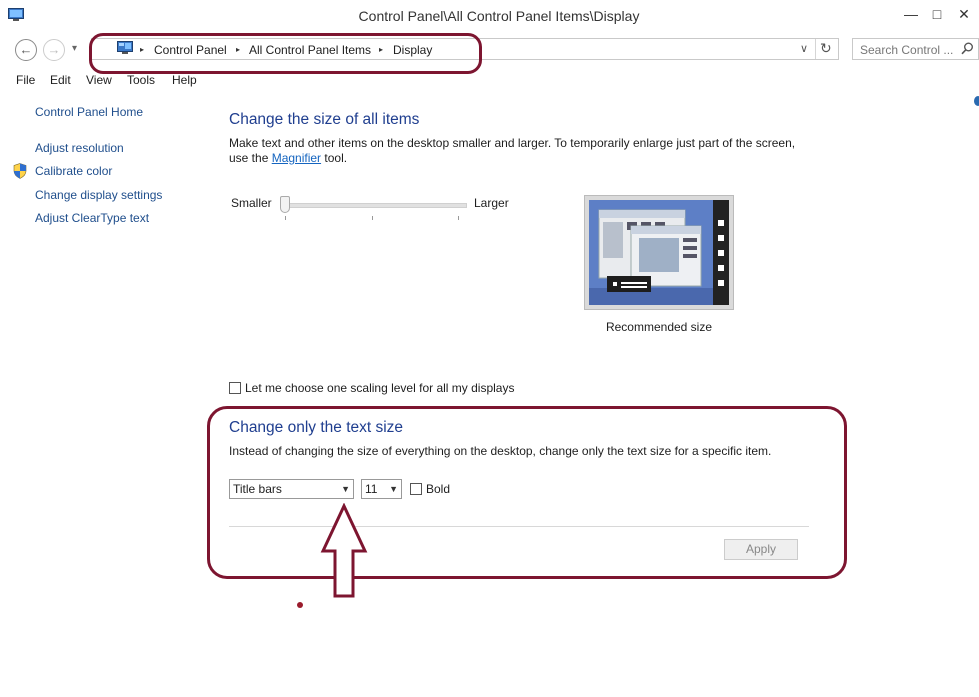  What do you see at coordinates (60, 80) in the screenshot?
I see `menu-edit: Edit` at bounding box center [60, 80].